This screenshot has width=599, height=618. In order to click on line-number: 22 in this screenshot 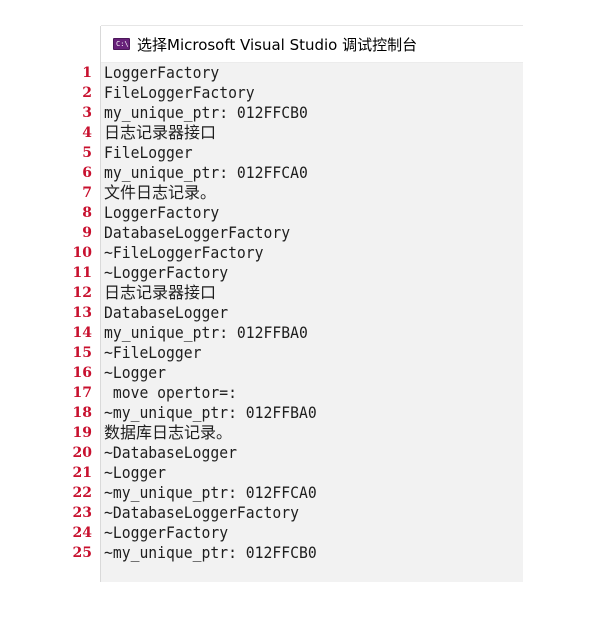, I will do `click(82, 493)`.